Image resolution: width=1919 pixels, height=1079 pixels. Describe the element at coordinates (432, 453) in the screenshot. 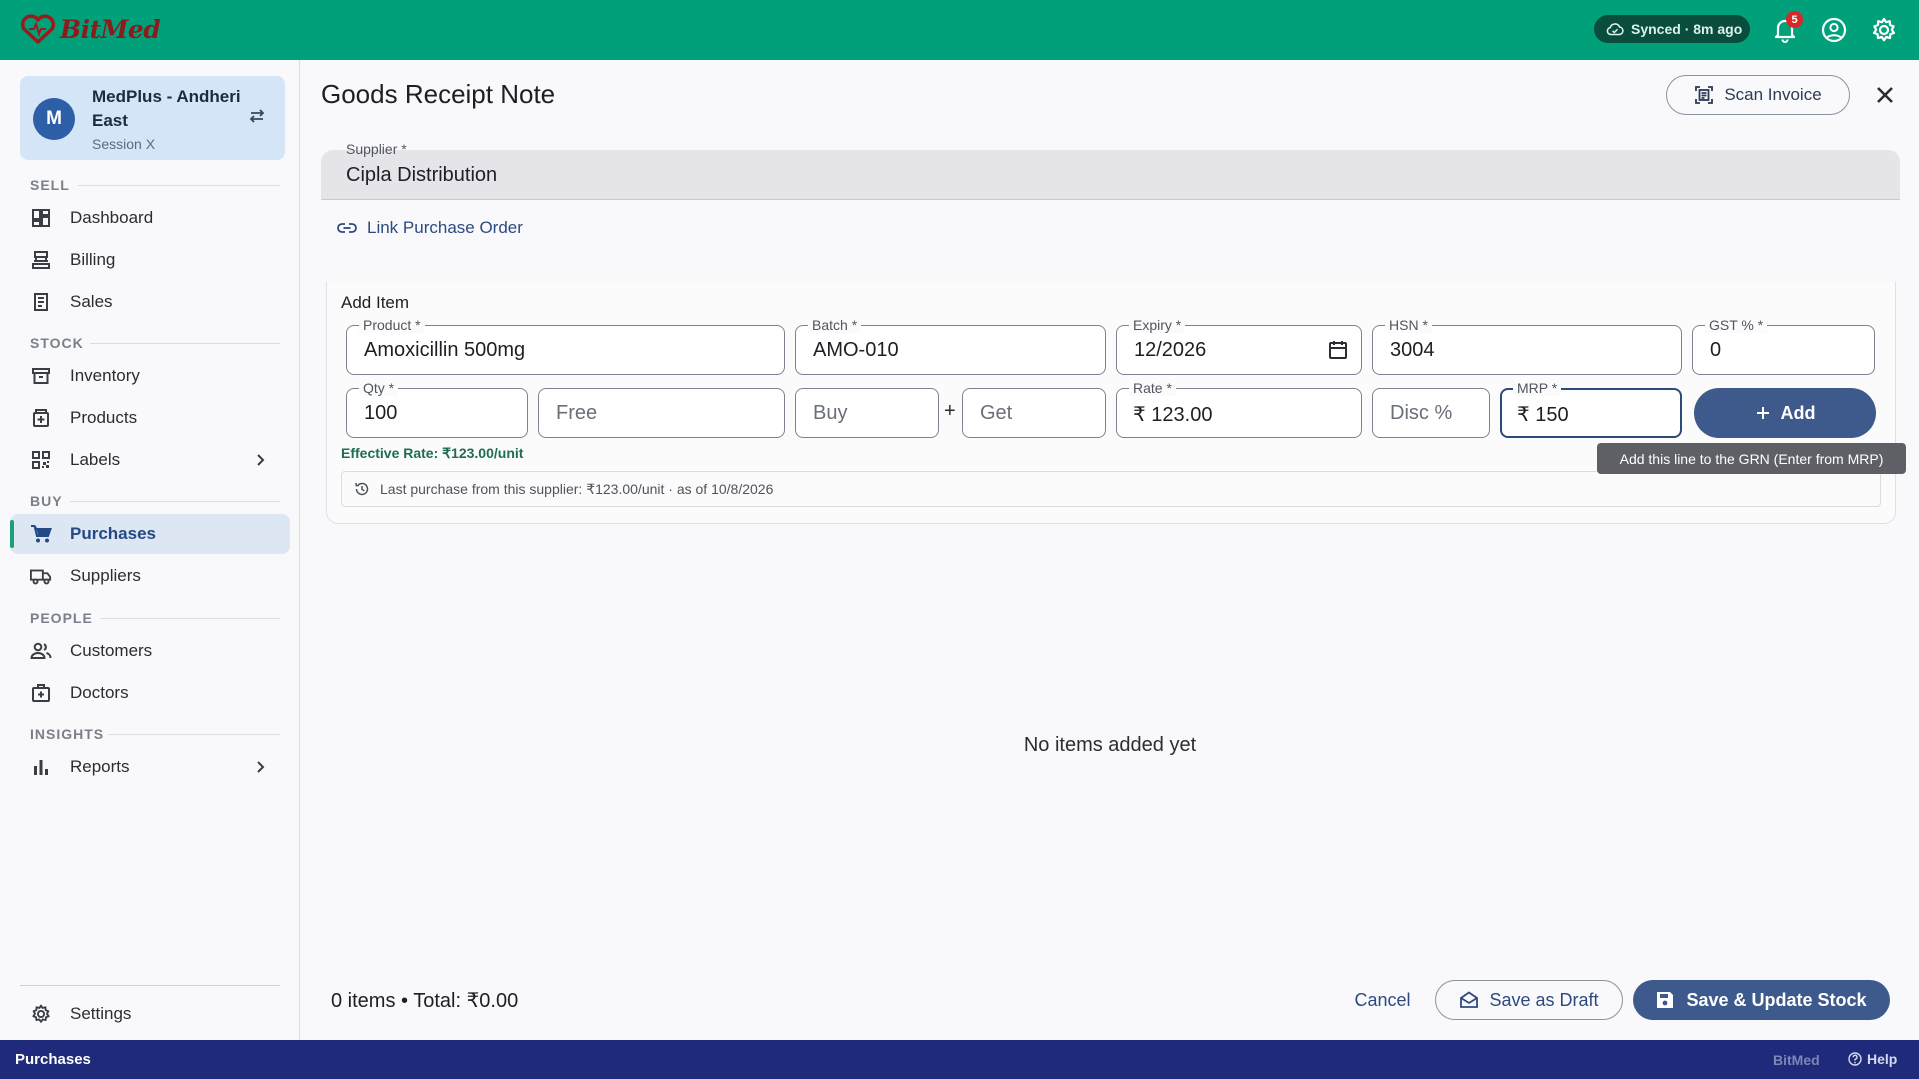

I see `effective-rate: Effective Rate: ₹123.00/unit` at that location.